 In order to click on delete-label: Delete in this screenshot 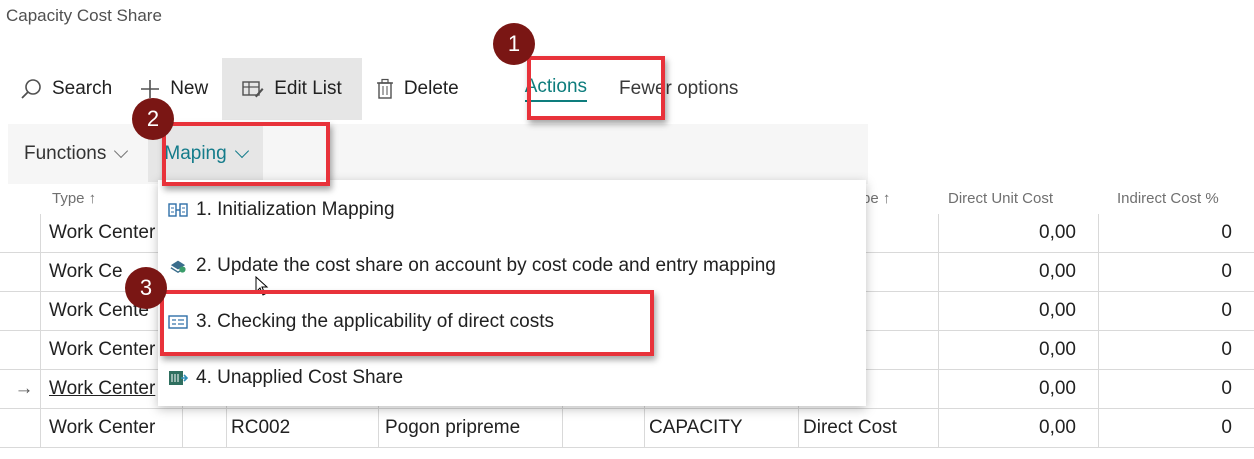, I will do `click(431, 88)`.